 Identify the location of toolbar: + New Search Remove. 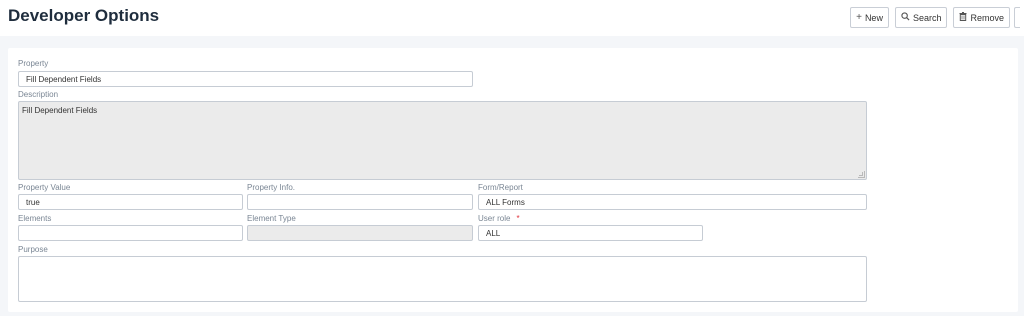
(932, 17).